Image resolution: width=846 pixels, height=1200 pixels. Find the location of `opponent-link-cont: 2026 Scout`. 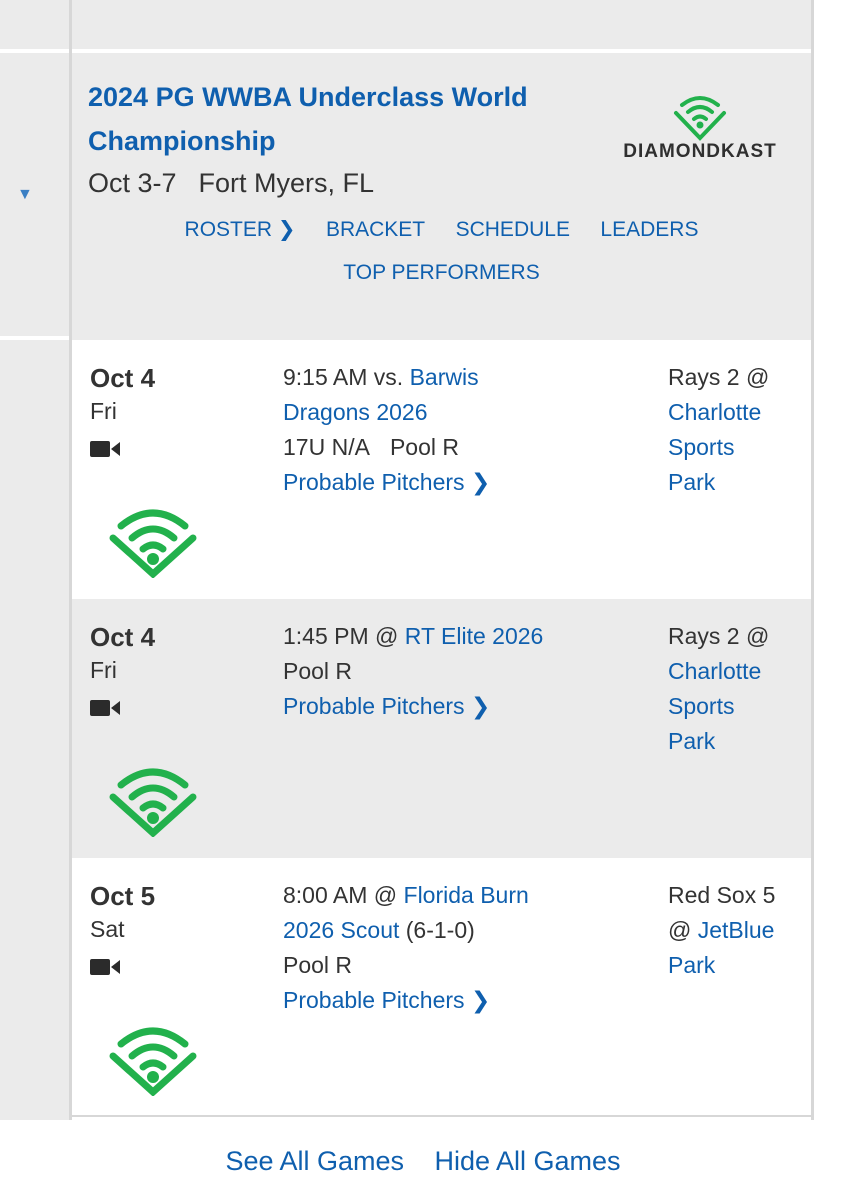

opponent-link-cont: 2026 Scout is located at coordinates (341, 930).